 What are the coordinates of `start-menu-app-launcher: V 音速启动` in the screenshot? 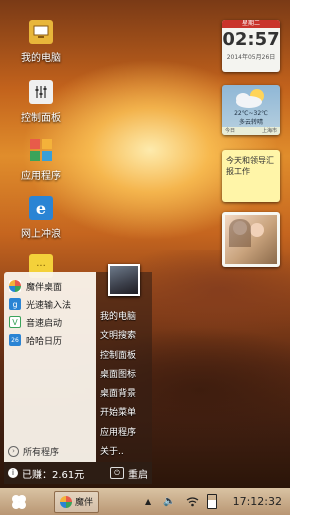 It's located at (50, 322).